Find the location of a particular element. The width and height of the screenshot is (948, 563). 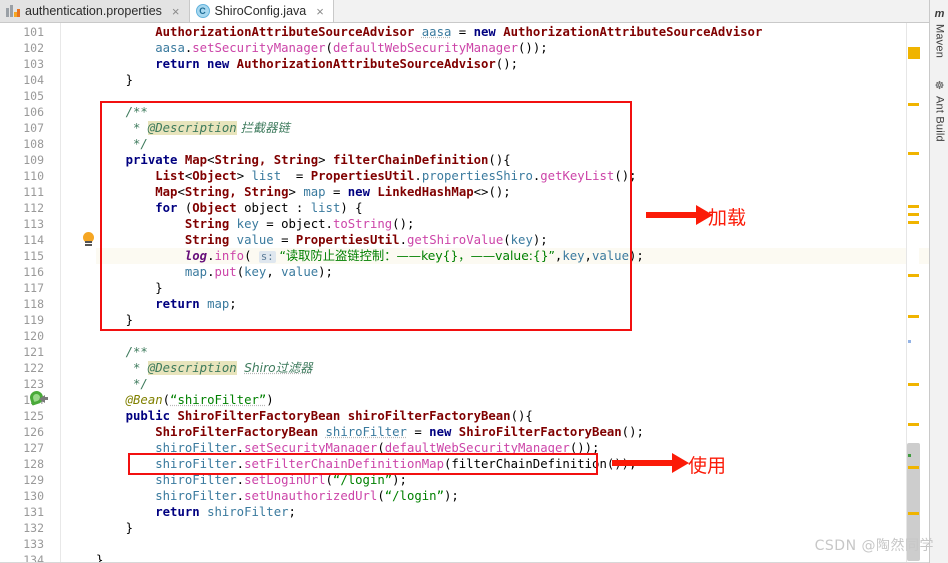

code-line: shiroFilter.setLoginUrl(“/login”); is located at coordinates (251, 480).